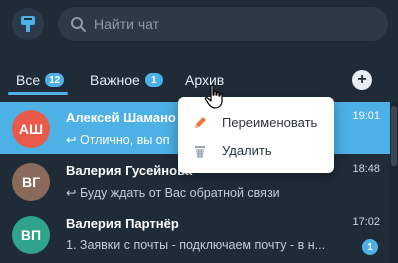  I want to click on chat-name: Валерия Гусейнова, so click(129, 170).